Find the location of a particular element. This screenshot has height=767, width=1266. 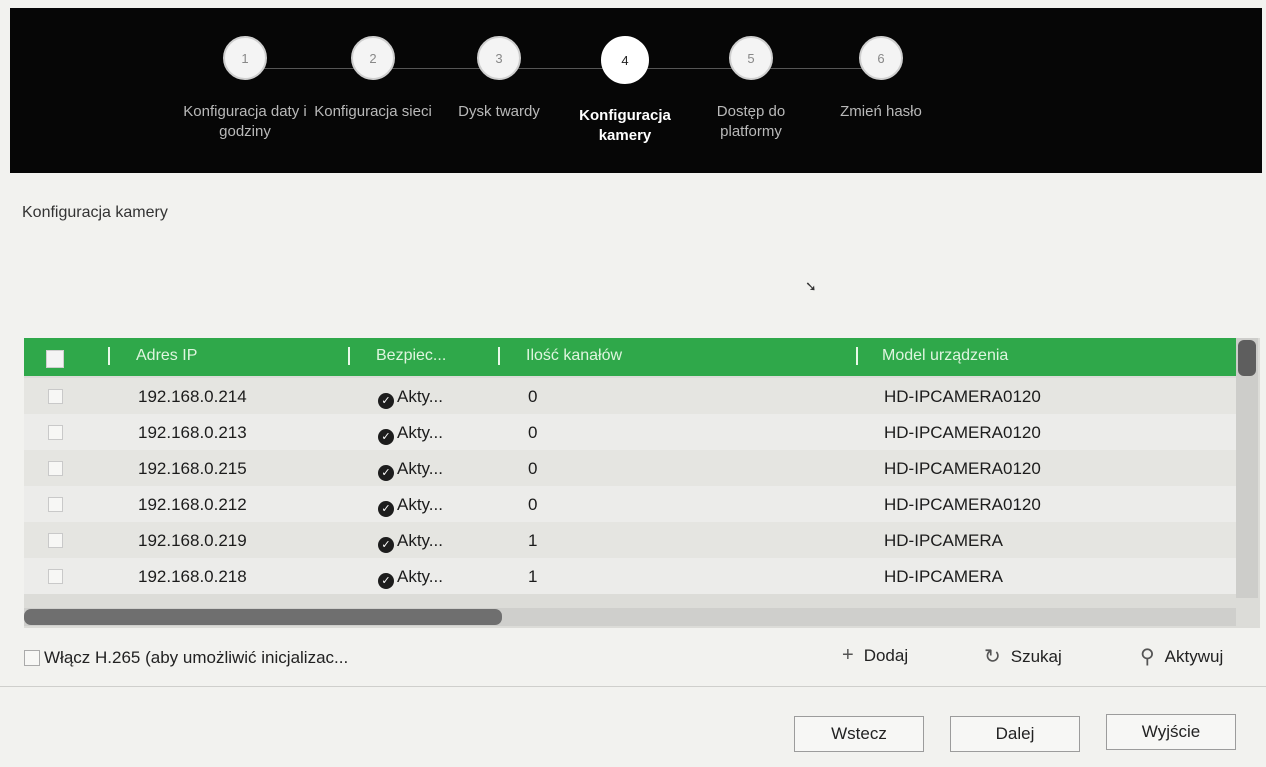

wizard-step-camera: 4 Konfiguracja kamery is located at coordinates (625, 91).